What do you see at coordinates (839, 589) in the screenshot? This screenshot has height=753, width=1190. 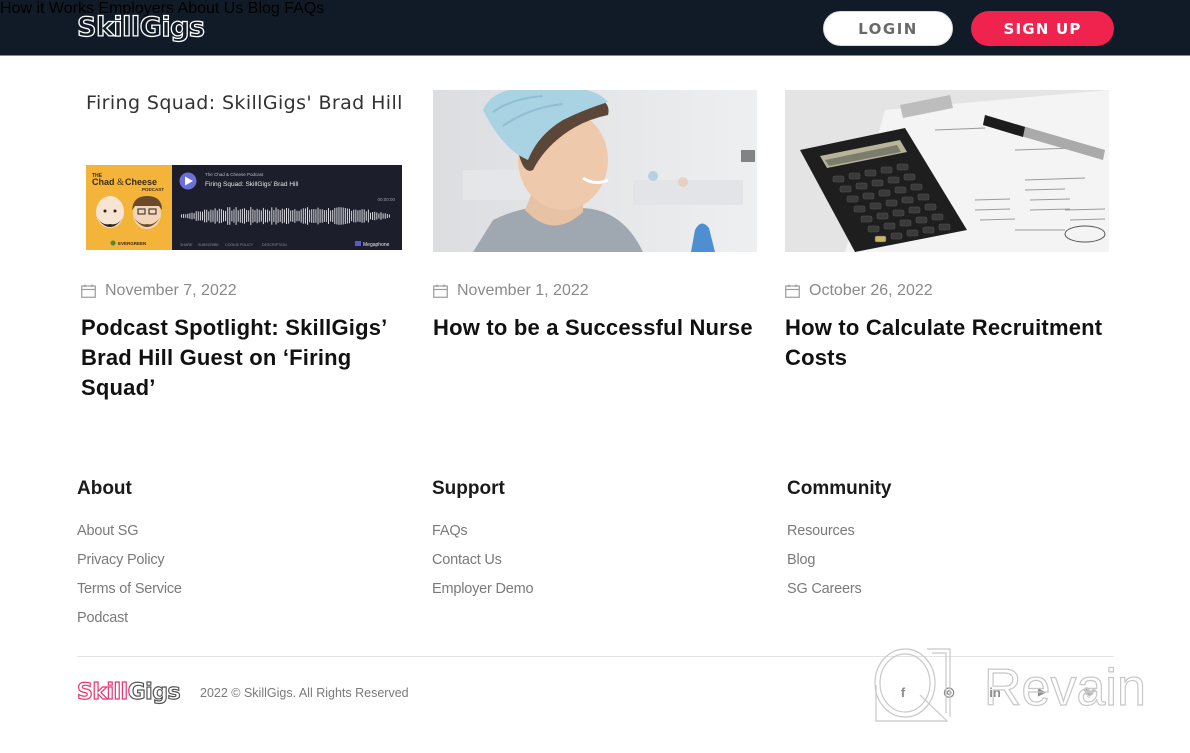 I see `footer-link-sg-careers: SG Careers` at bounding box center [839, 589].